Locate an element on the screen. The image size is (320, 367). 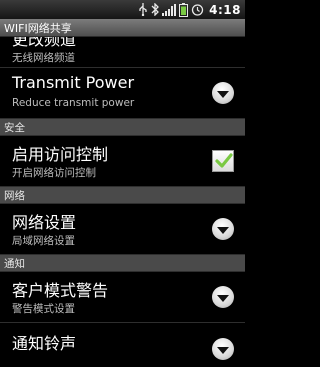
category-label: 安全 is located at coordinates (14, 127).